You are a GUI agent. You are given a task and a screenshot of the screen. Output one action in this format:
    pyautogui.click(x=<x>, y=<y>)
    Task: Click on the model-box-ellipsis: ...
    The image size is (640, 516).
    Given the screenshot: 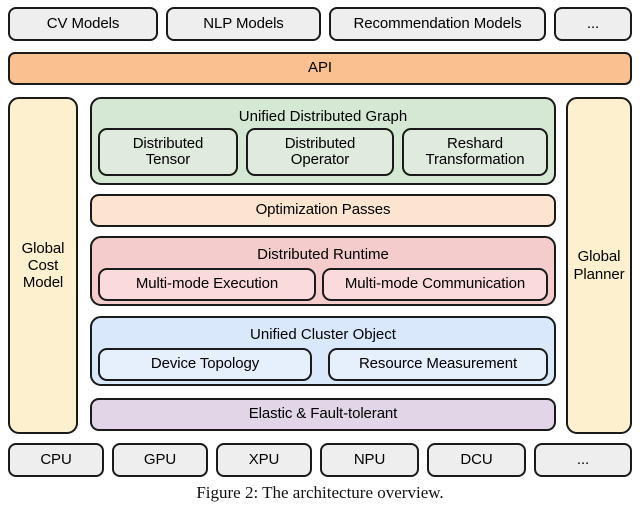 What is the action you would take?
    pyautogui.click(x=593, y=24)
    